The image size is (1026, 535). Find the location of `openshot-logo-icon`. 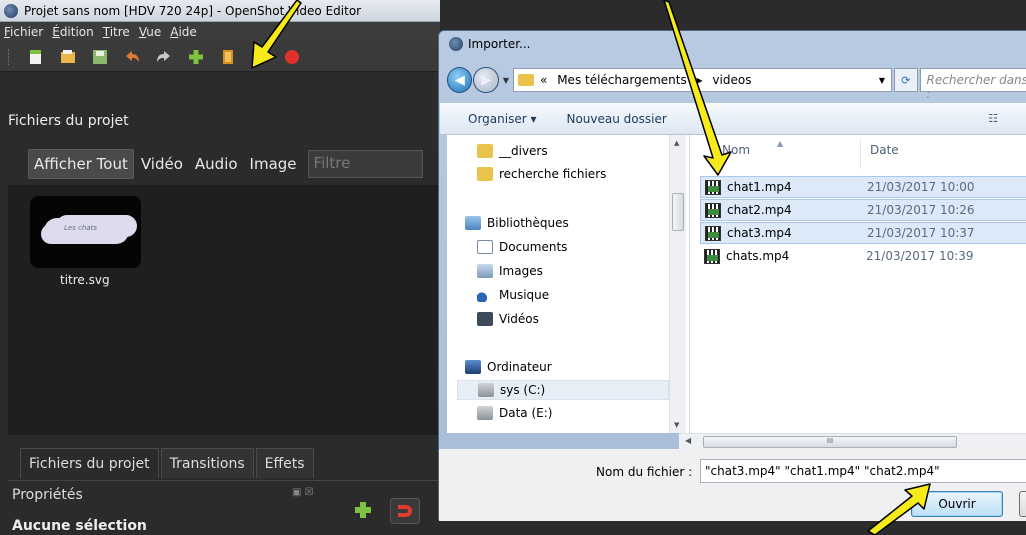

openshot-logo-icon is located at coordinates (11, 10).